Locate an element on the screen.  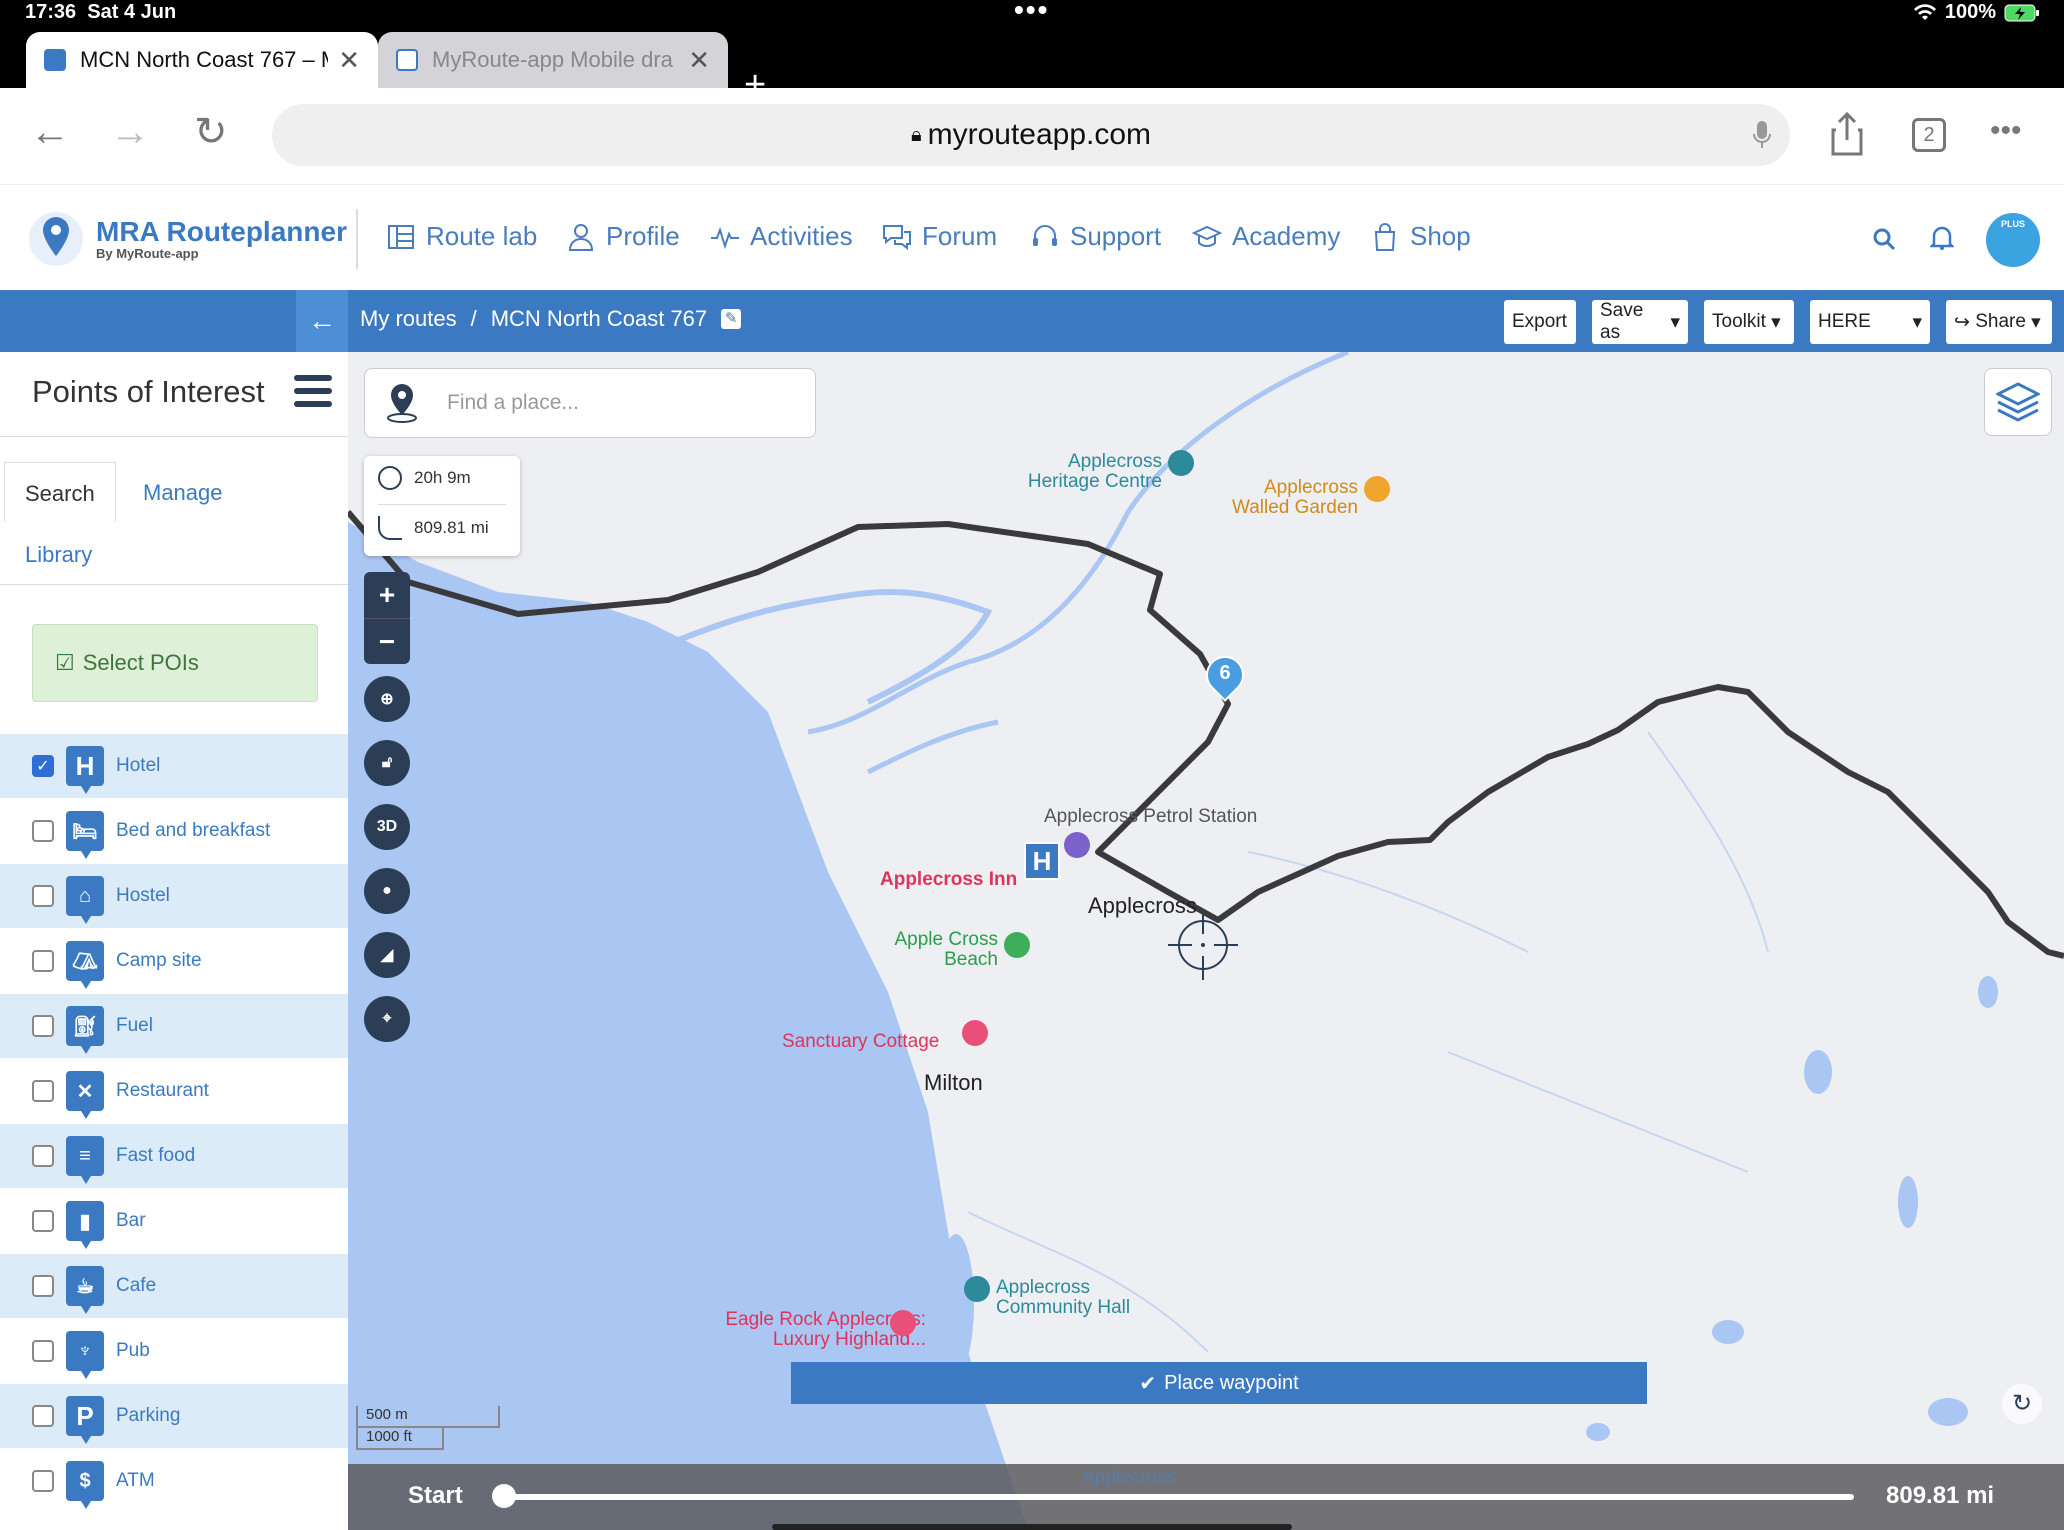
nav-profile: Profile is located at coordinates (623, 236).